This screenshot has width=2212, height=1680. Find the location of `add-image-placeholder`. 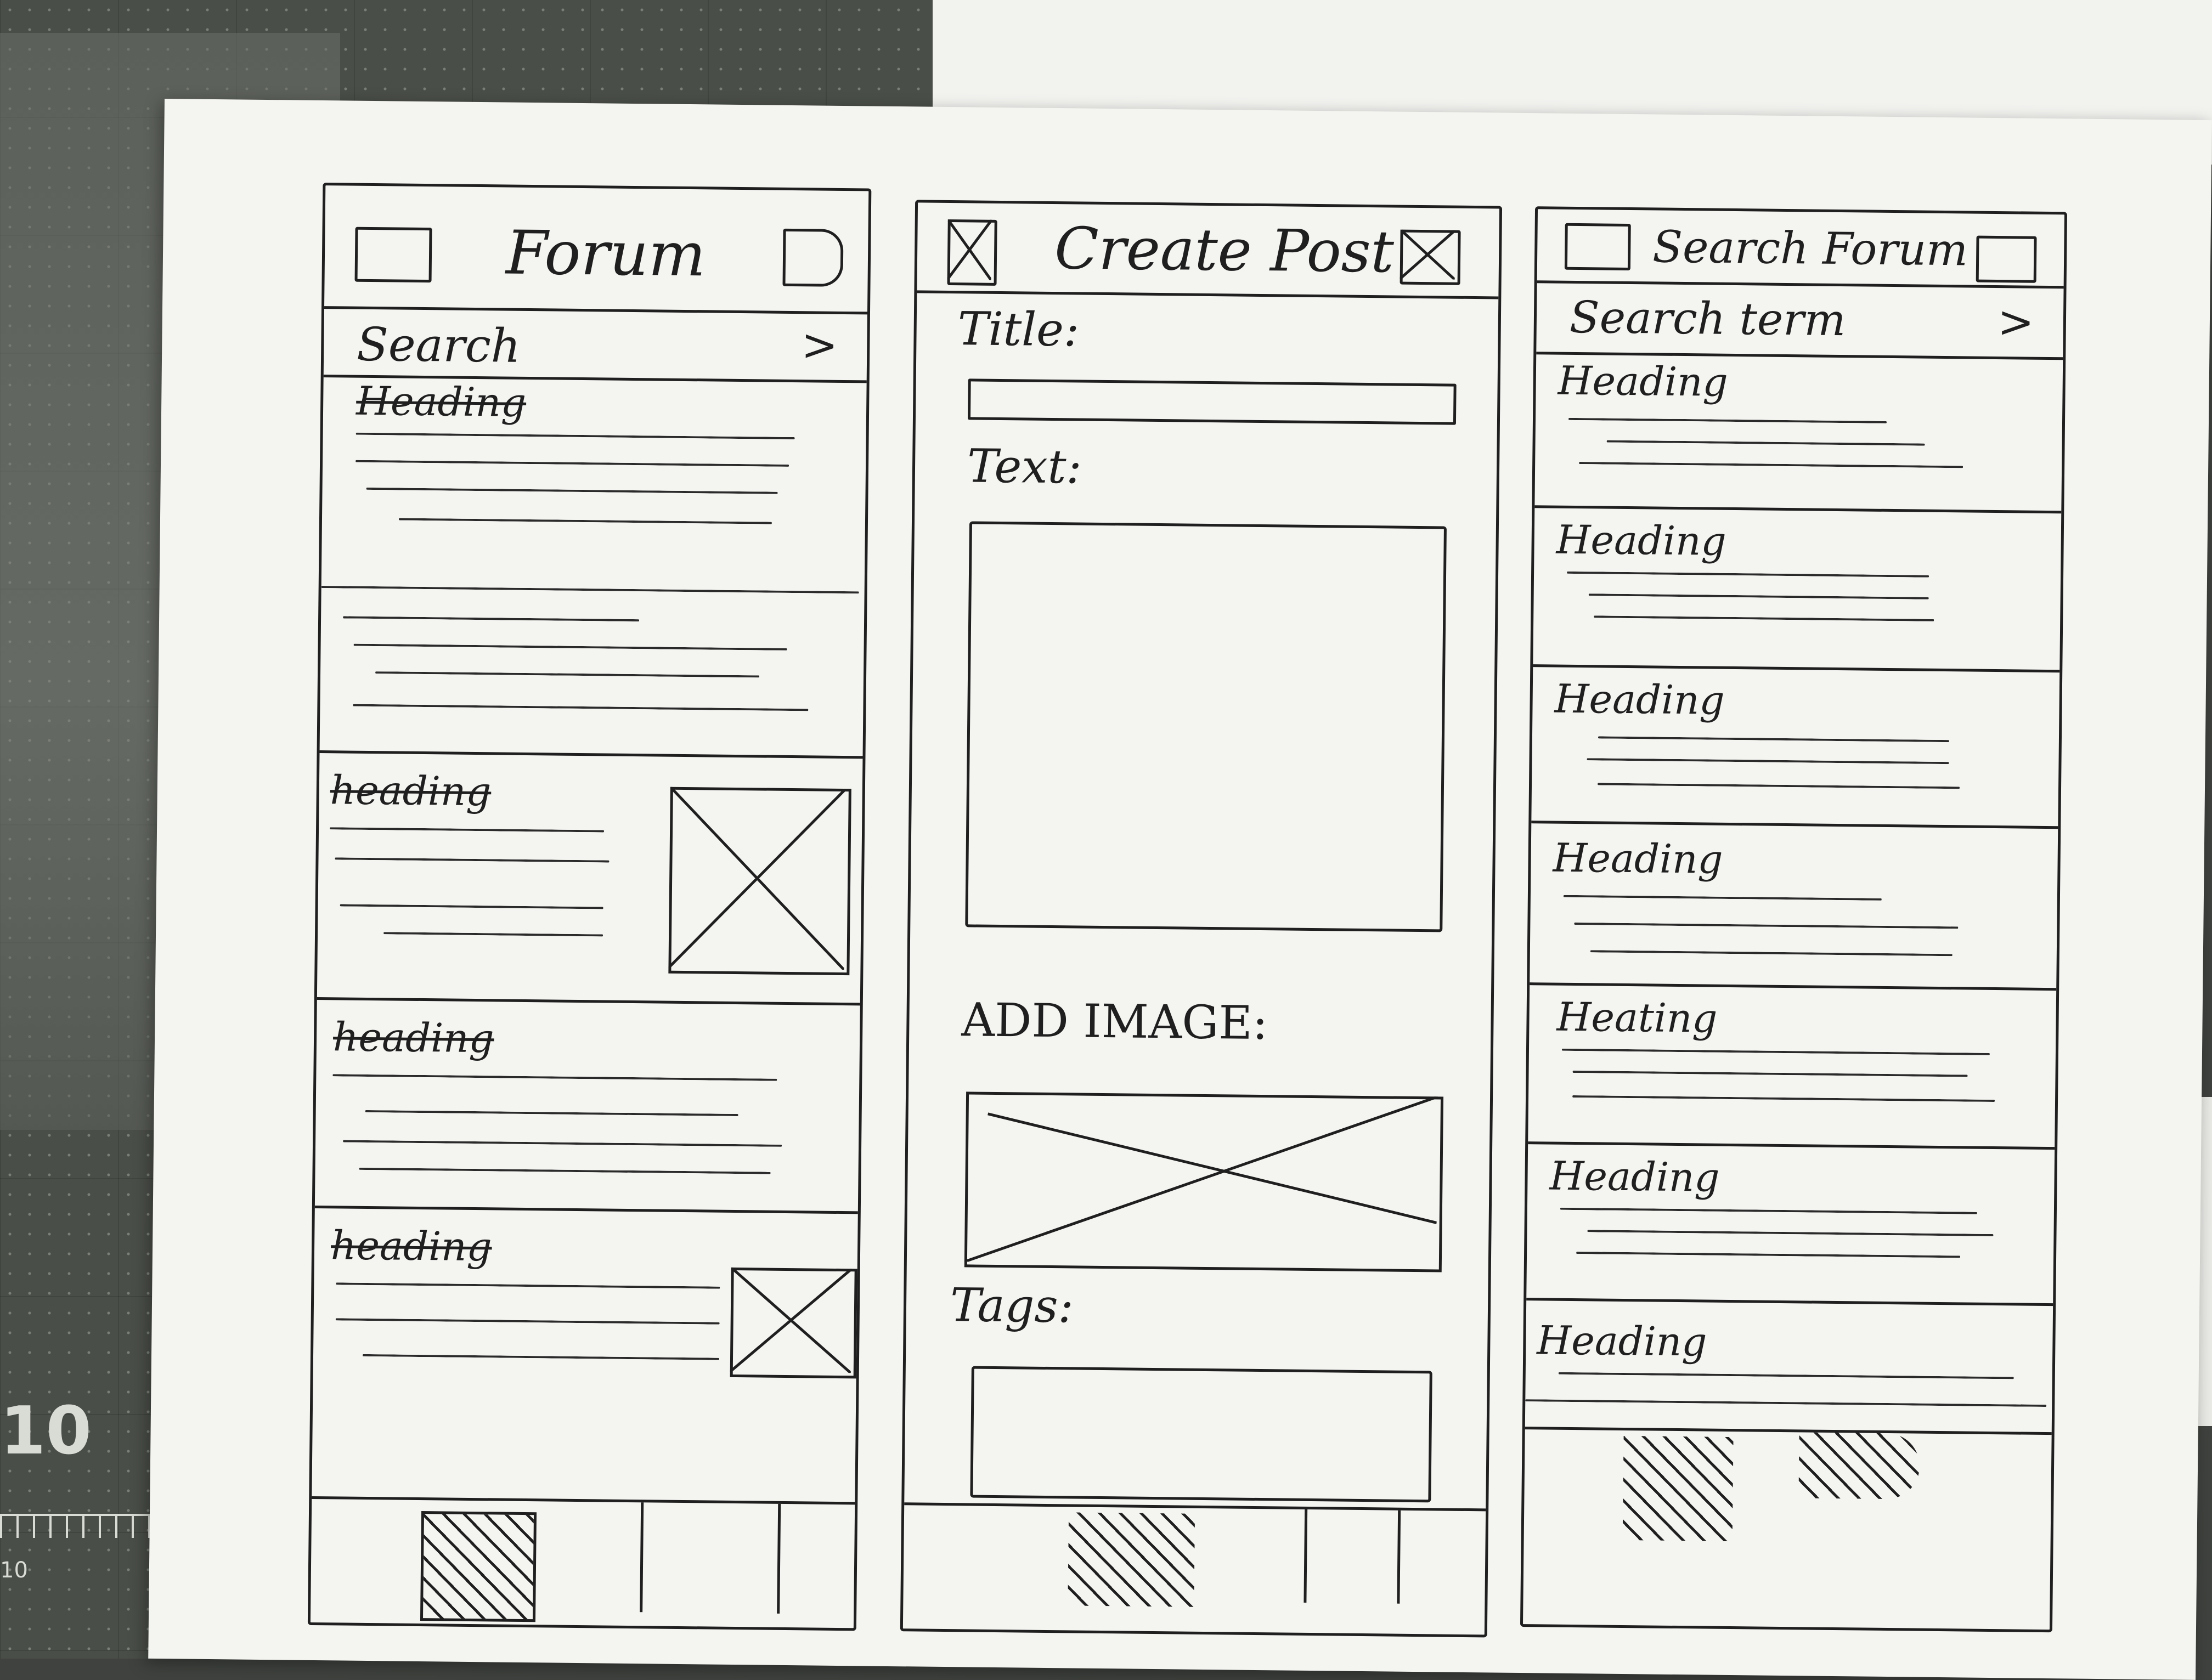

add-image-placeholder is located at coordinates (1204, 1181).